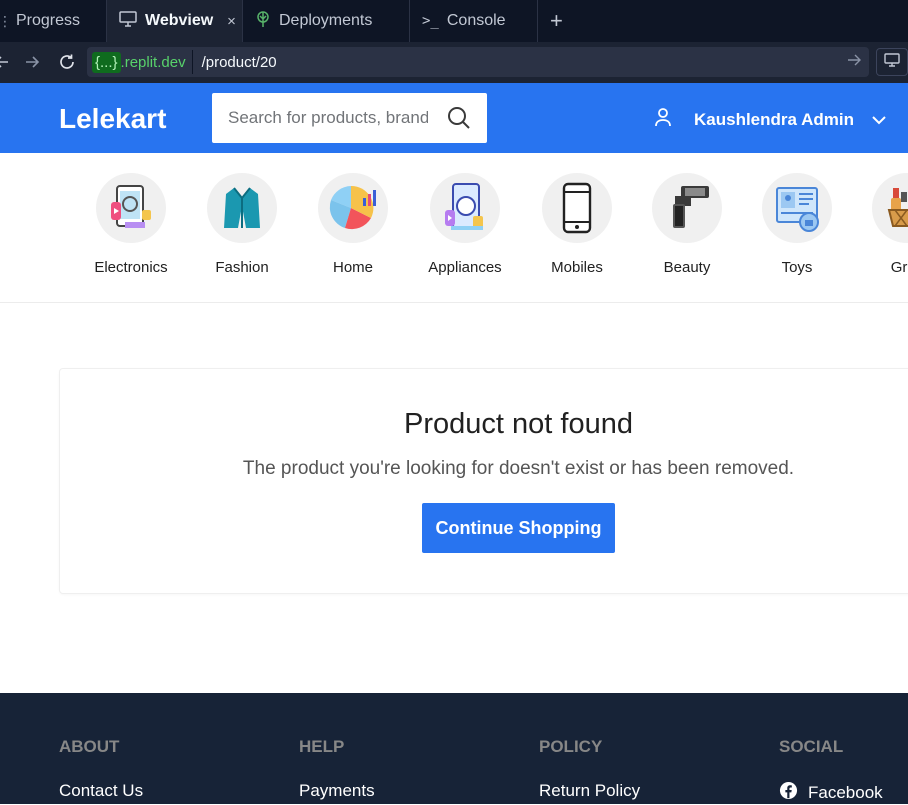 This screenshot has width=908, height=805. Describe the element at coordinates (899, 267) in the screenshot. I see `category-label: Groc` at that location.